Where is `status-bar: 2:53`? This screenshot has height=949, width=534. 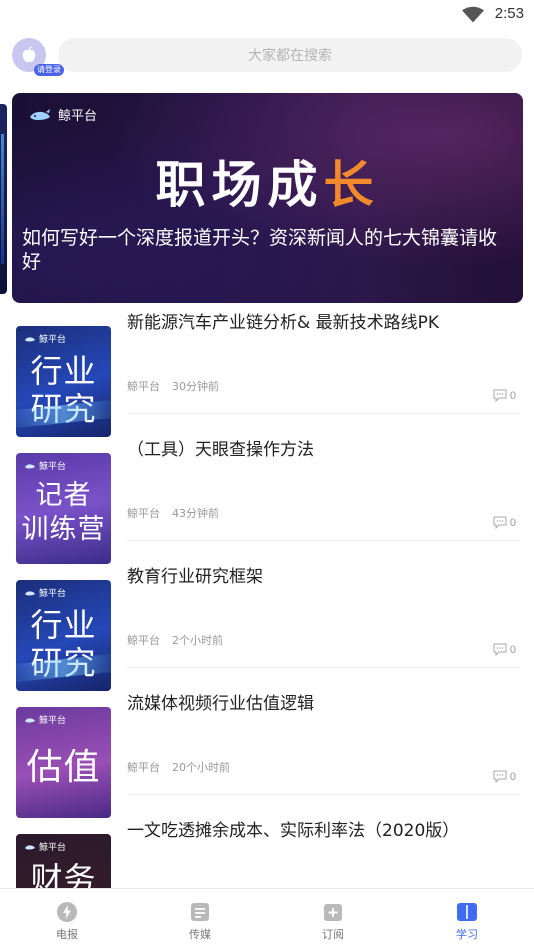 status-bar: 2:53 is located at coordinates (267, 15).